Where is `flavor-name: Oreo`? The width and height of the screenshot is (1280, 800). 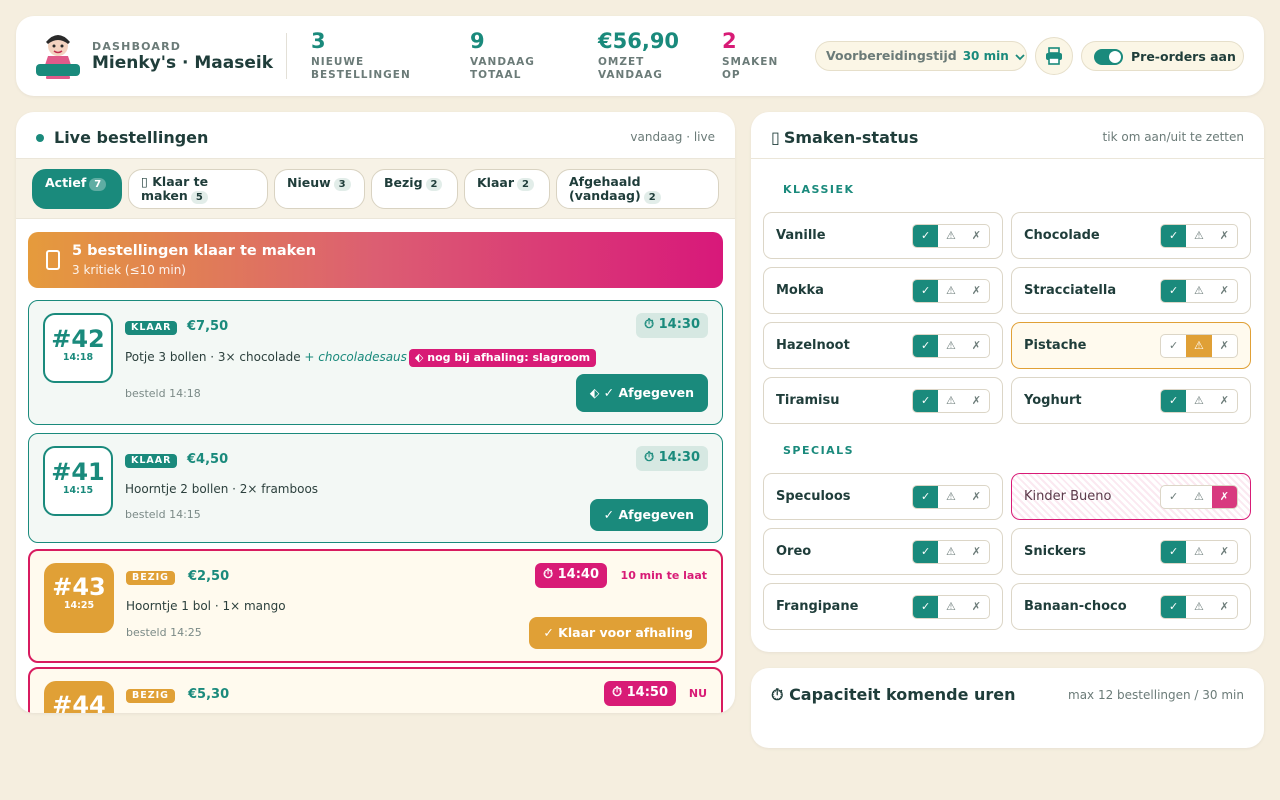
flavor-name: Oreo is located at coordinates (794, 551).